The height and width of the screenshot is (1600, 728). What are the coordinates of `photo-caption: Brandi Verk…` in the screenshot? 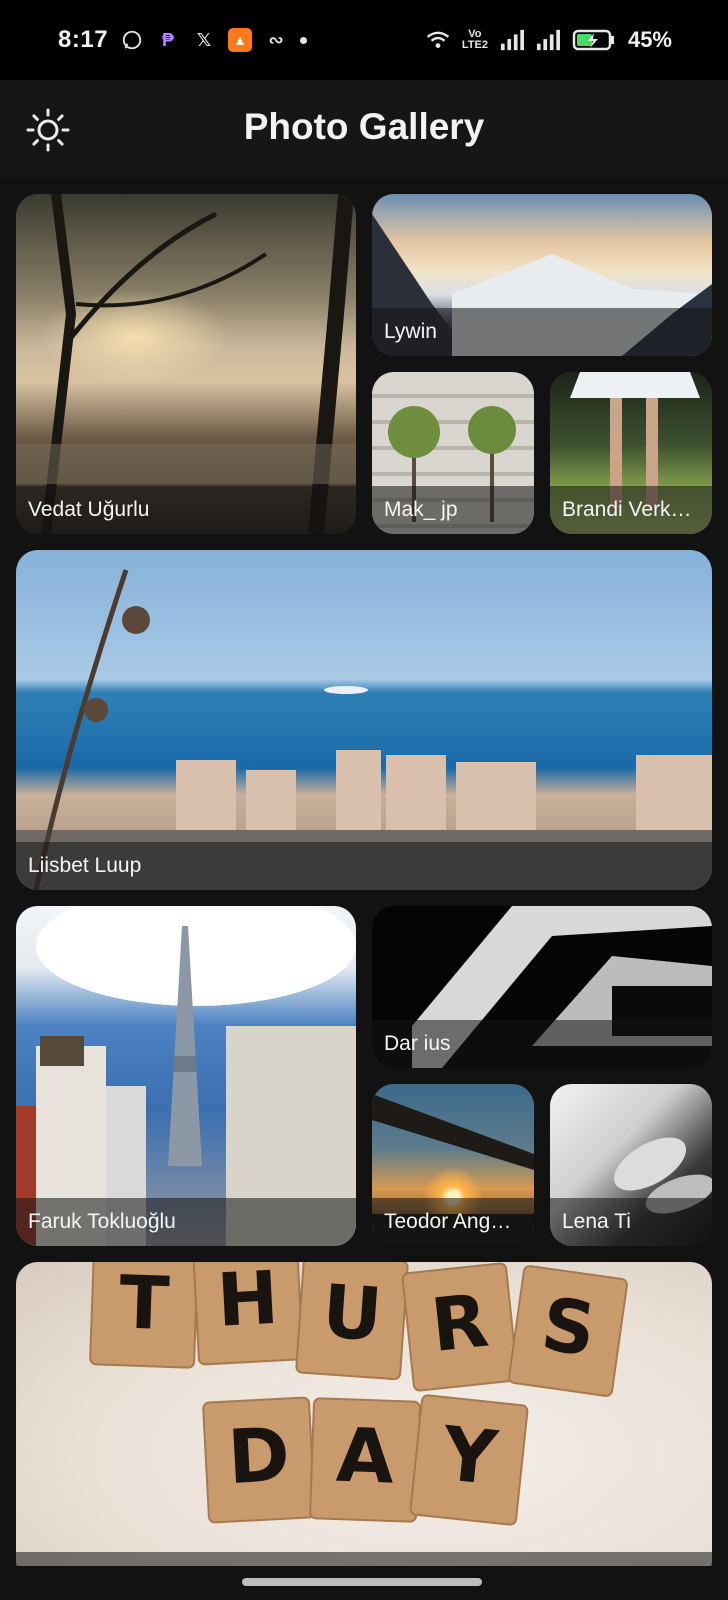 It's located at (631, 510).